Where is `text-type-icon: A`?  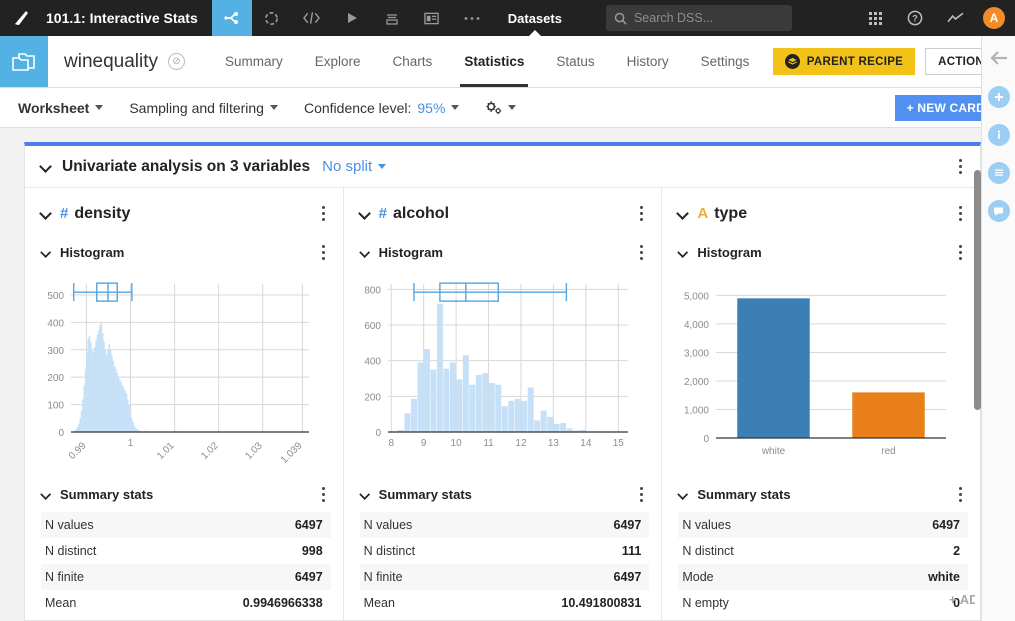
text-type-icon: A is located at coordinates (703, 213).